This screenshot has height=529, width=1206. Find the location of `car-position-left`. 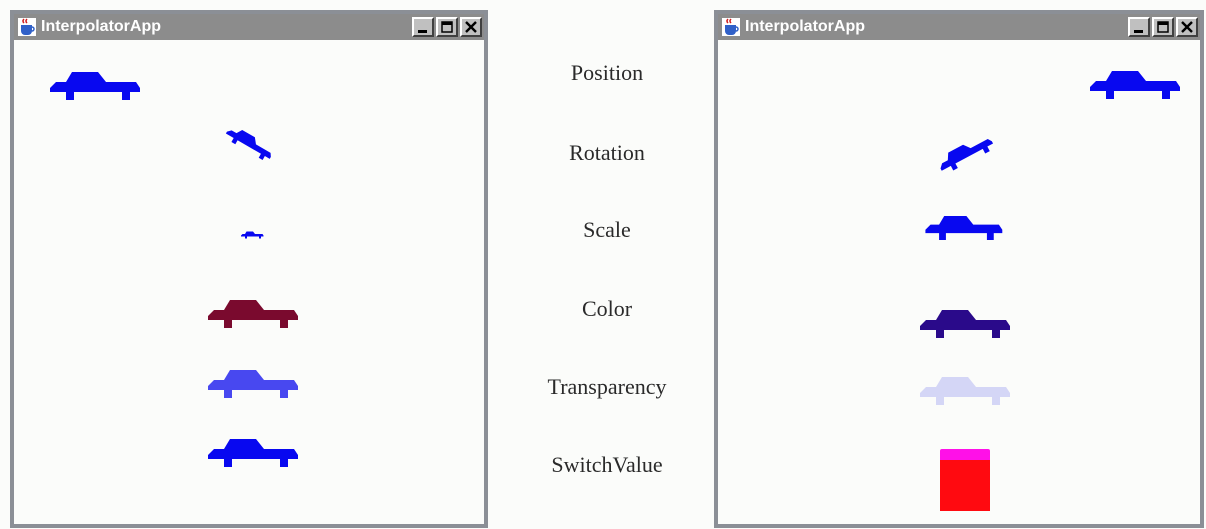

car-position-left is located at coordinates (95, 86).